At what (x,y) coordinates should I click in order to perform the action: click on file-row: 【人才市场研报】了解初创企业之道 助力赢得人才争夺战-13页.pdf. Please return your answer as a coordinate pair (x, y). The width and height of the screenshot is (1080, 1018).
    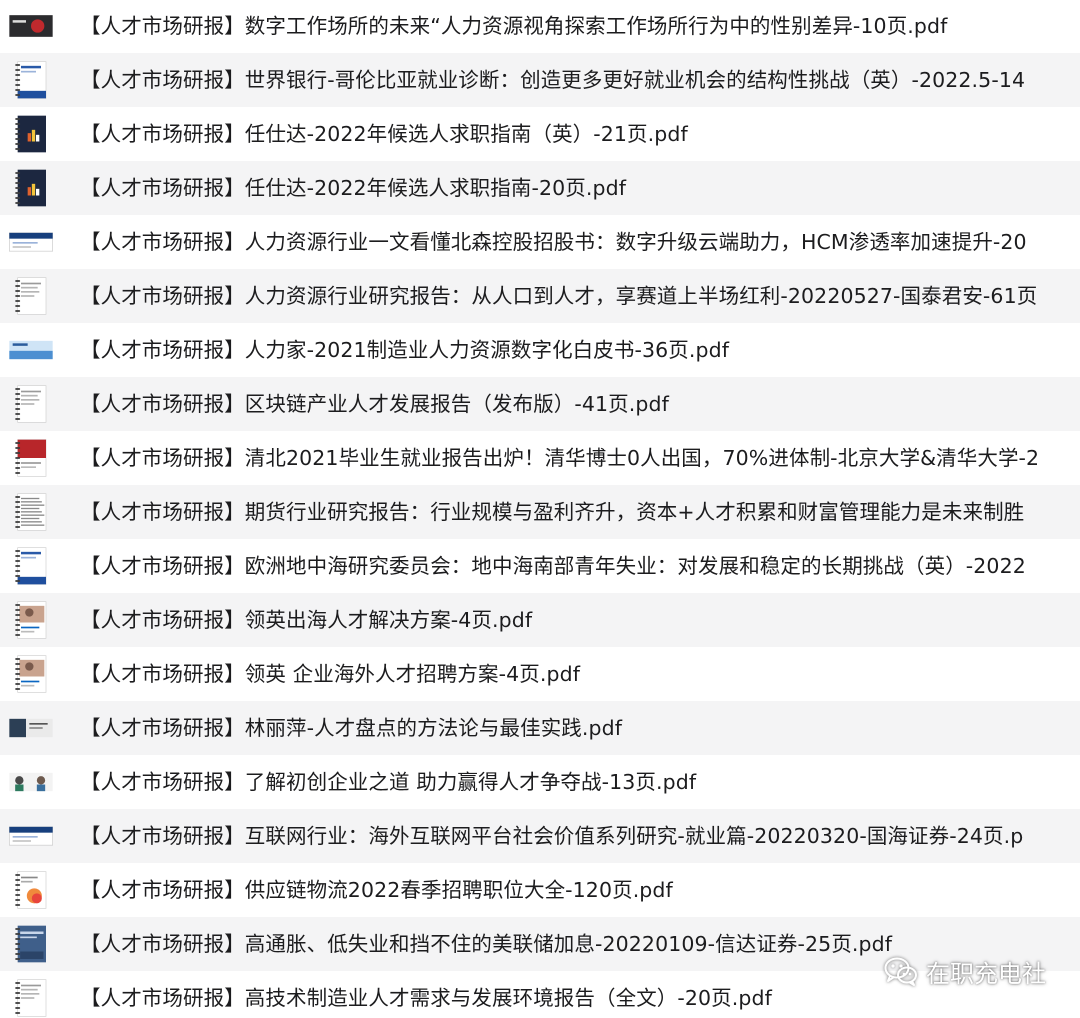
    Looking at the image, I should click on (540, 782).